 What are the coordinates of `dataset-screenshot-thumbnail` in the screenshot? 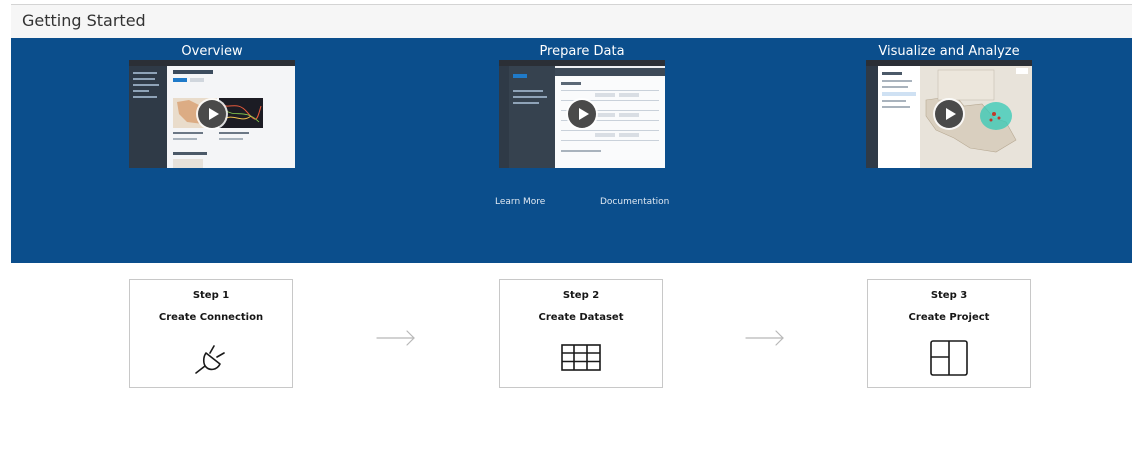 It's located at (582, 114).